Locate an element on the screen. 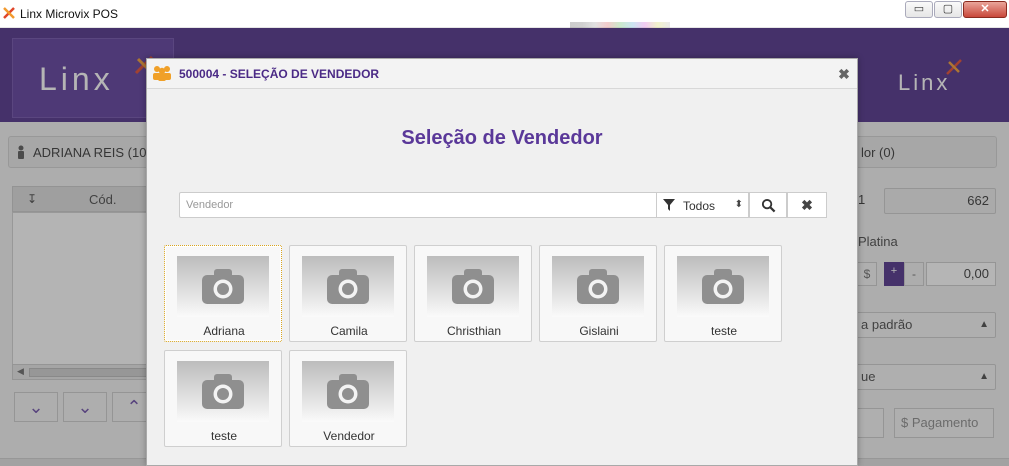 The width and height of the screenshot is (1009, 466). search-icon is located at coordinates (768, 205).